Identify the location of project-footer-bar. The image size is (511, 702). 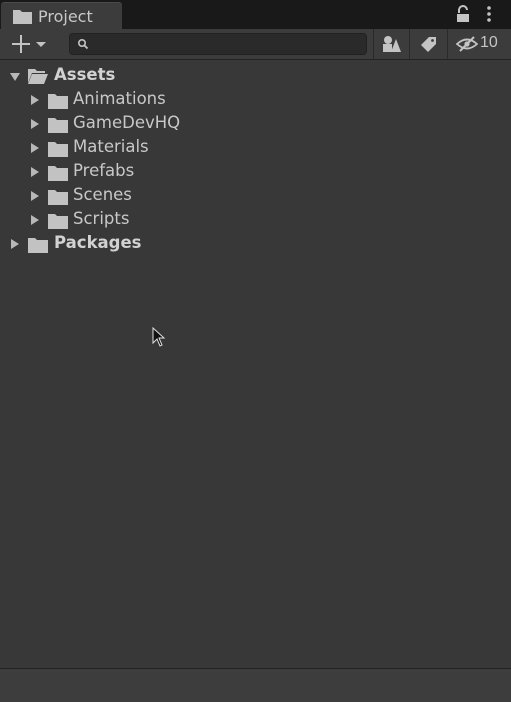
(255, 685).